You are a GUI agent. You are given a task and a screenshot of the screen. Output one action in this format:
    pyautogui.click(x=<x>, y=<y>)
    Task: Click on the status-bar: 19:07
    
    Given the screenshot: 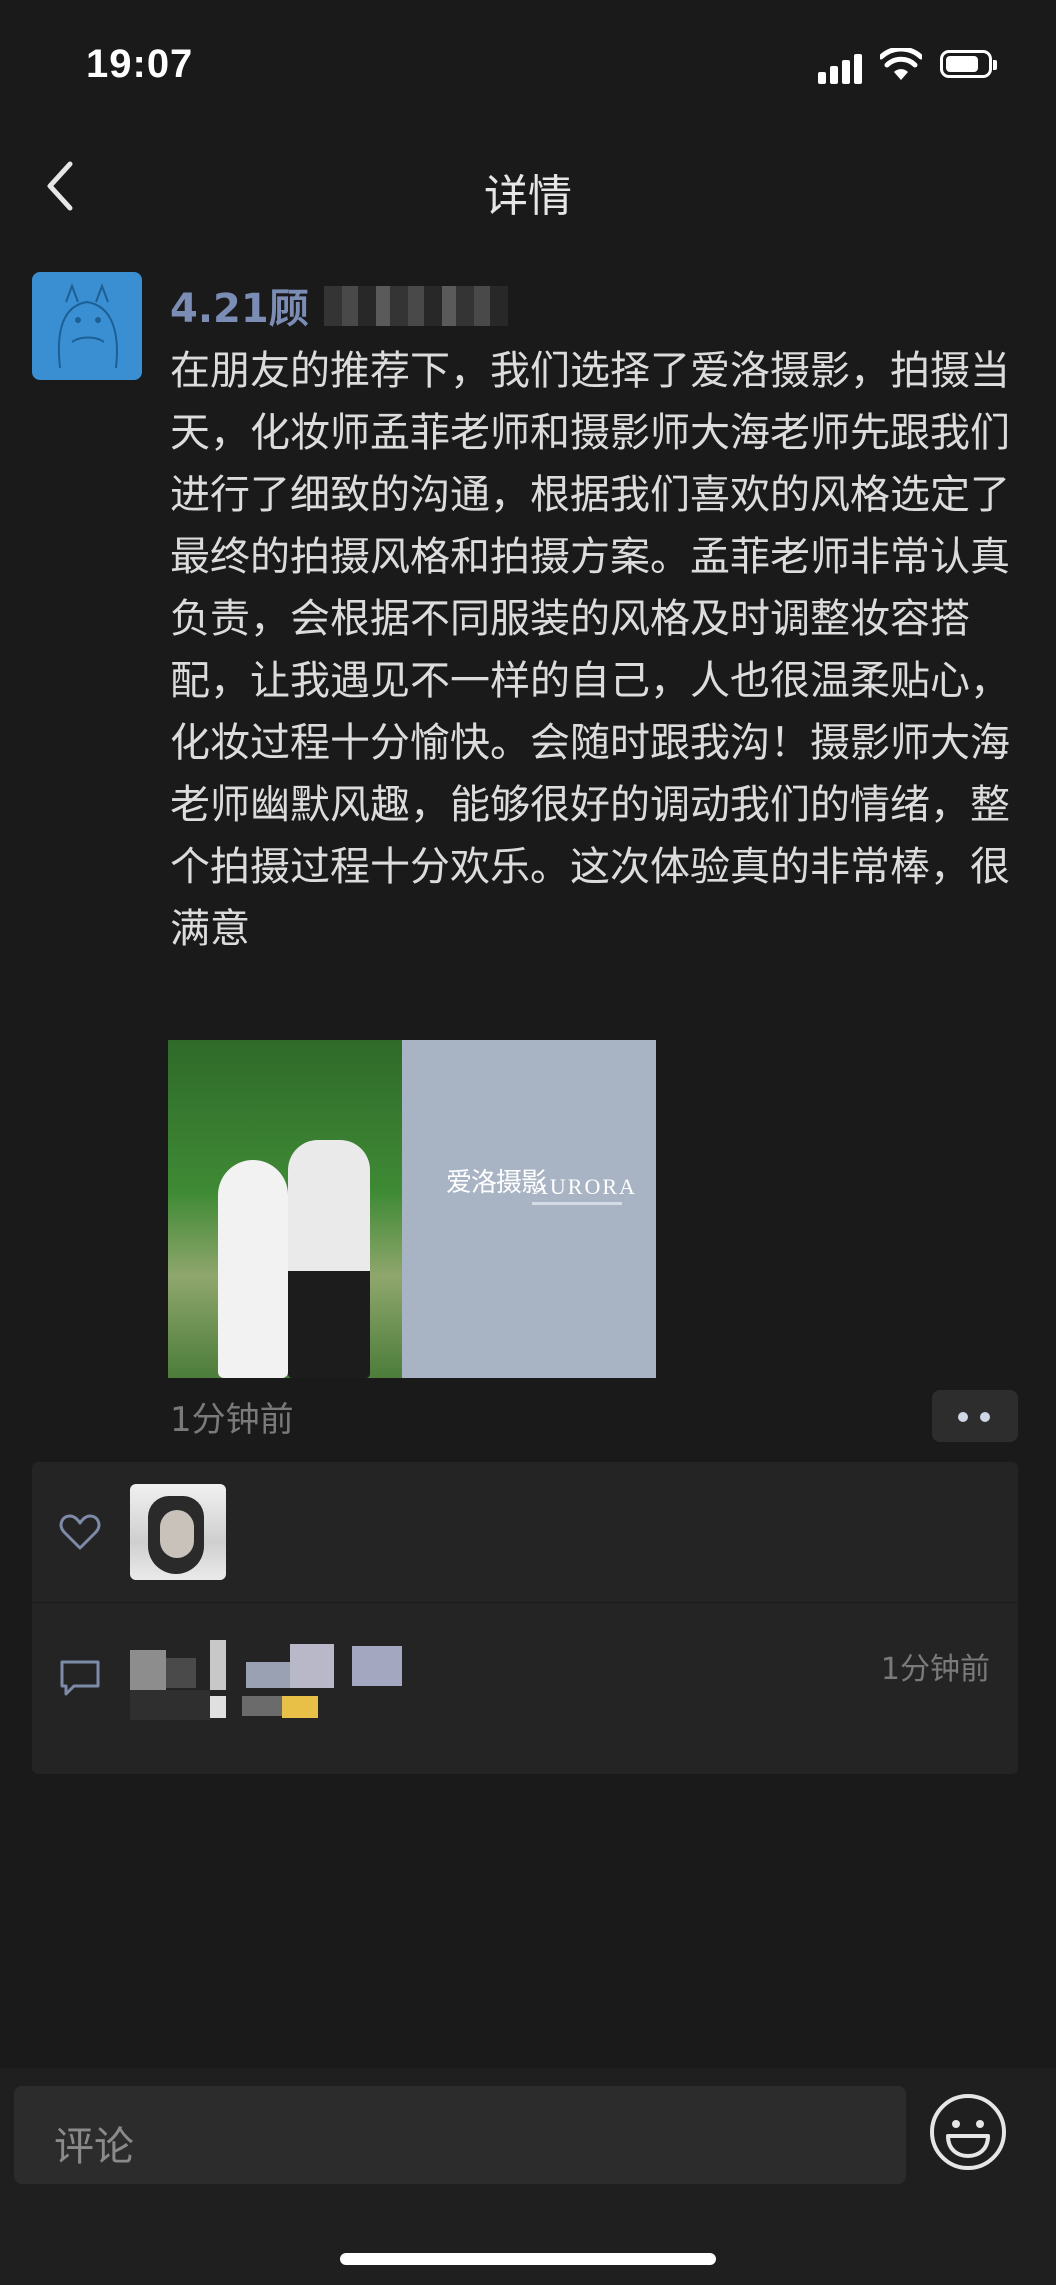 What is the action you would take?
    pyautogui.click(x=528, y=65)
    